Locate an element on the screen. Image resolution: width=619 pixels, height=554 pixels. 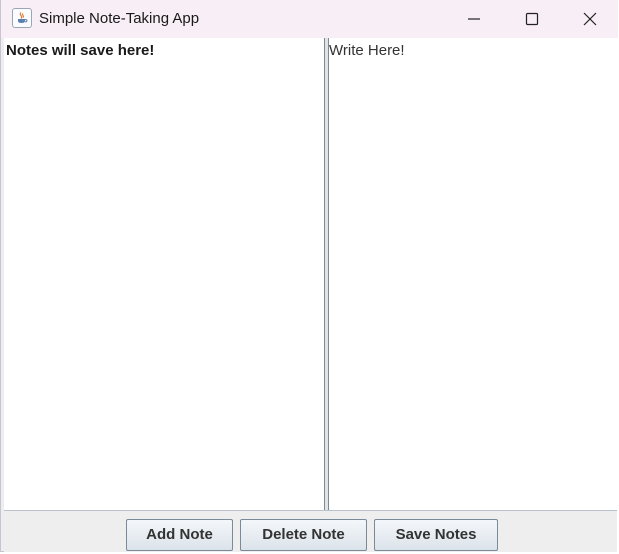
close-button is located at coordinates (590, 19).